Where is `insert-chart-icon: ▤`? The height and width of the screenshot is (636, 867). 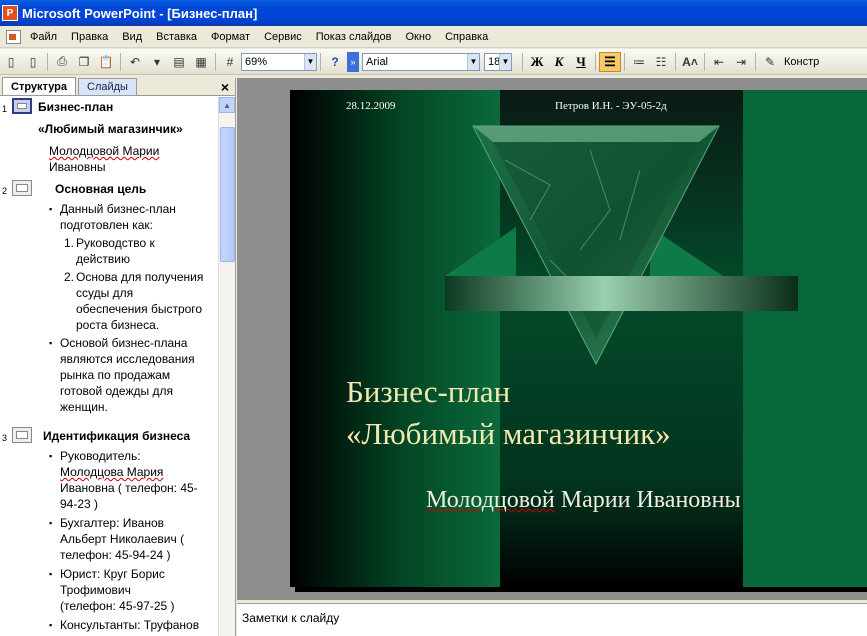
insert-chart-icon: ▤ is located at coordinates (179, 62).